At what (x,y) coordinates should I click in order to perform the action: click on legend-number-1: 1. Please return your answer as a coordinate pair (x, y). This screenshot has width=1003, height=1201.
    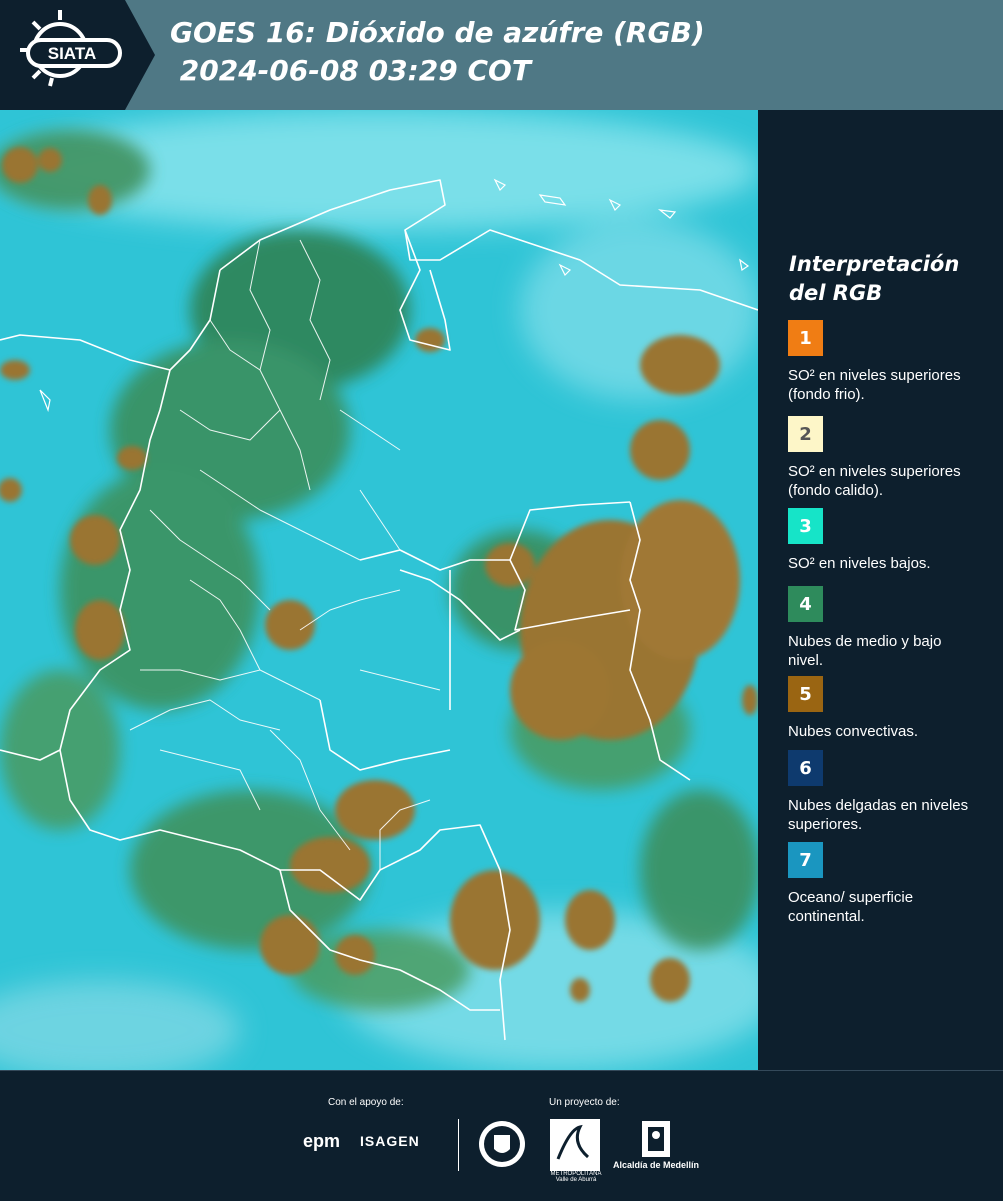
    Looking at the image, I should click on (805, 338).